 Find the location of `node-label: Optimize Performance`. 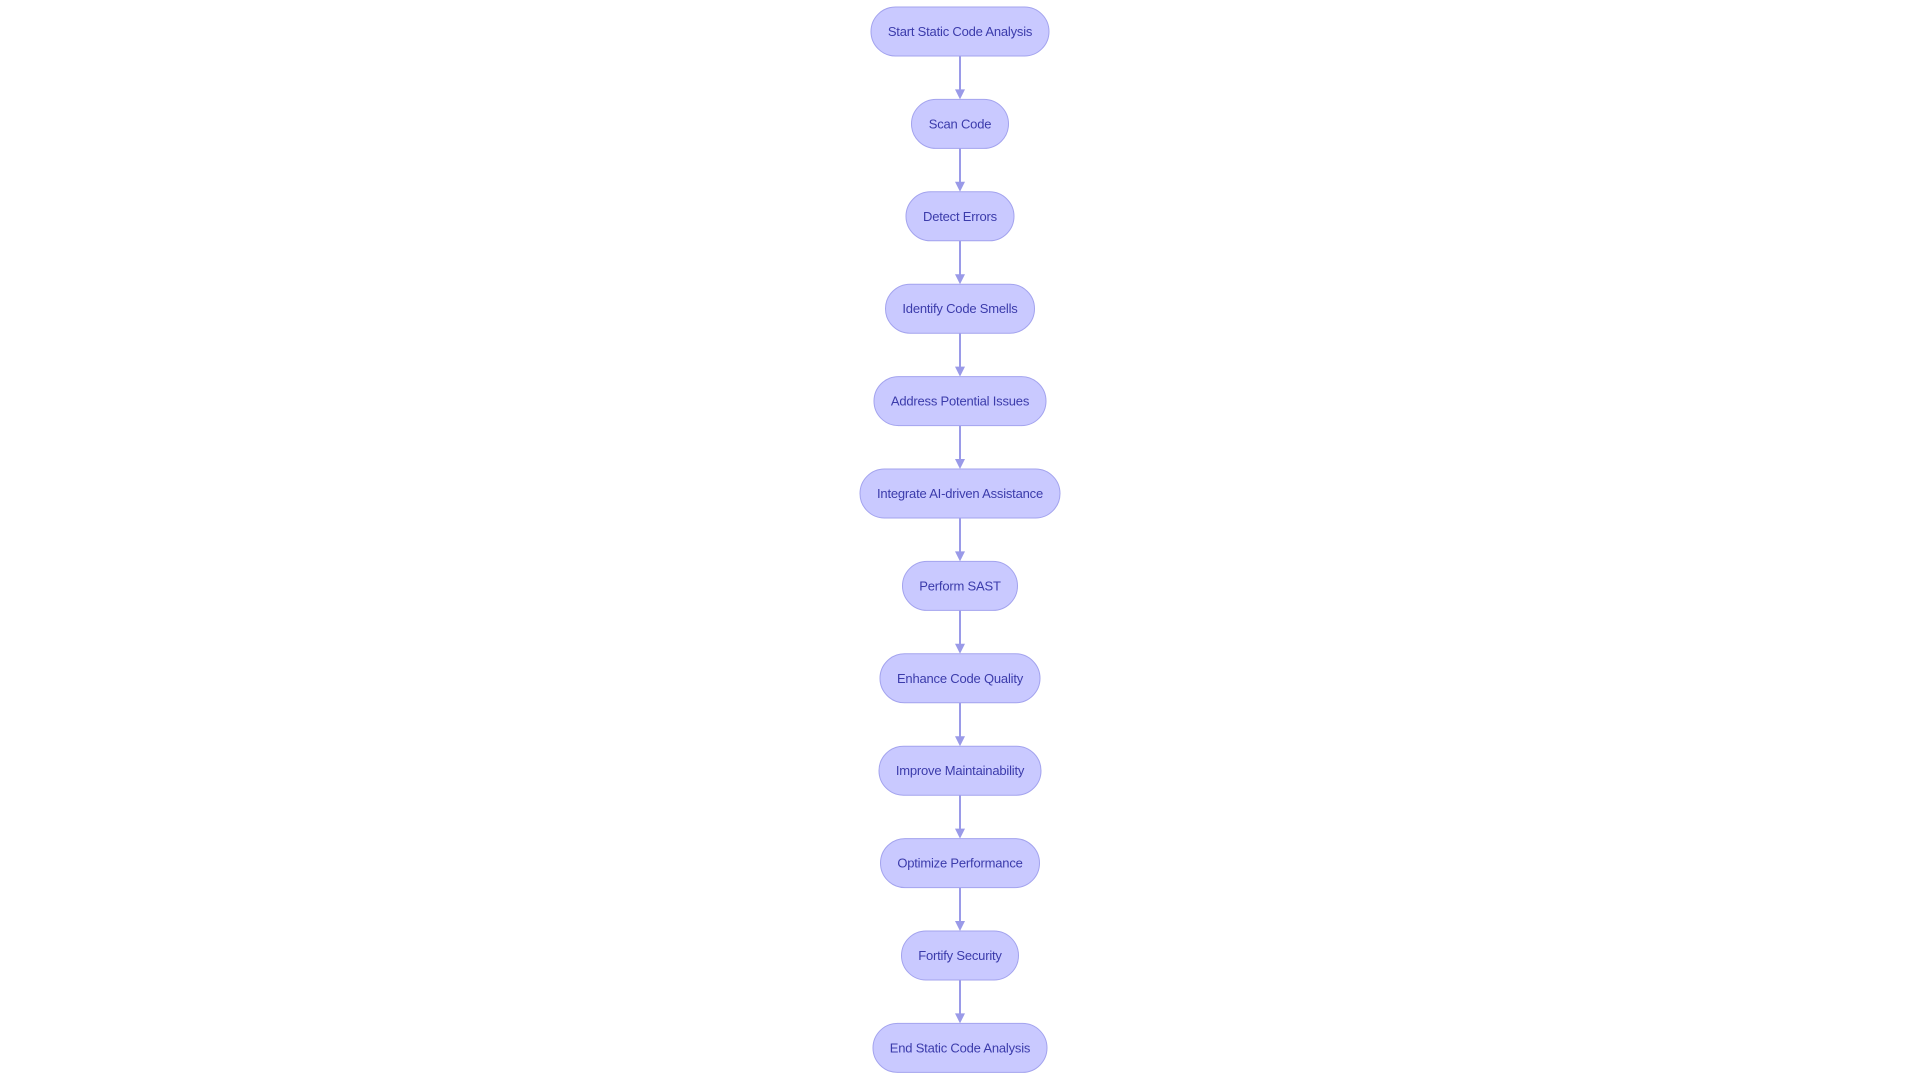

node-label: Optimize Performance is located at coordinates (959, 863).